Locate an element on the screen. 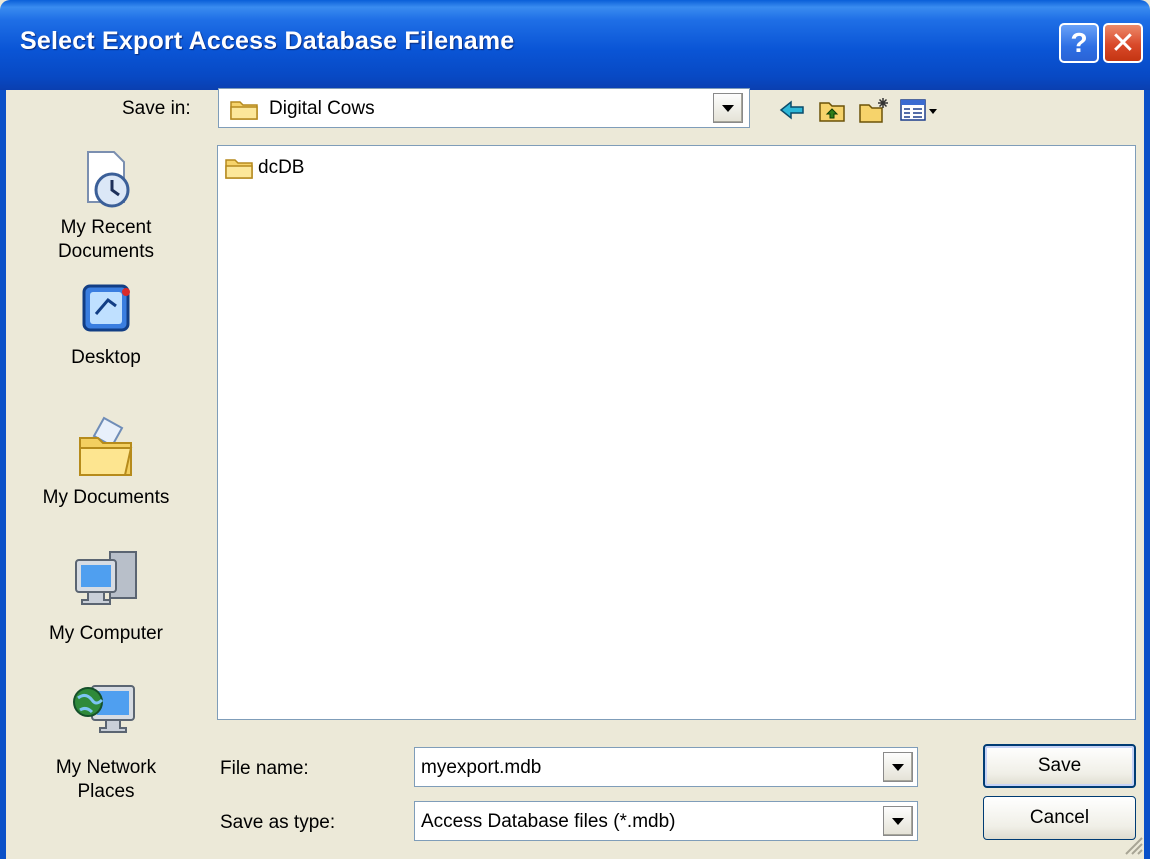  views-menu-button is located at coordinates (919, 110).